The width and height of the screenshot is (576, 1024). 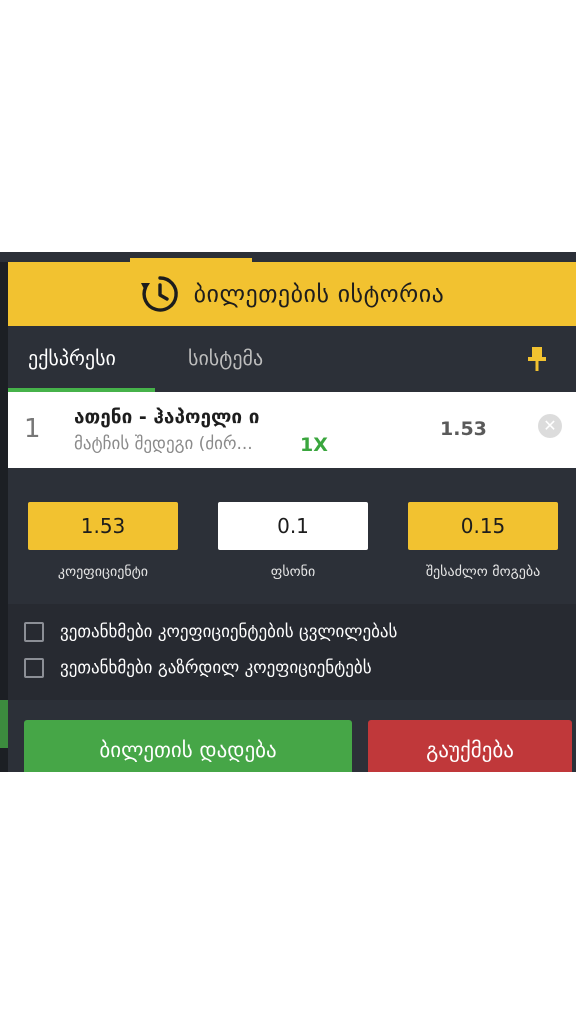 I want to click on header-title: ბილეთების ისტორია, so click(x=319, y=294).